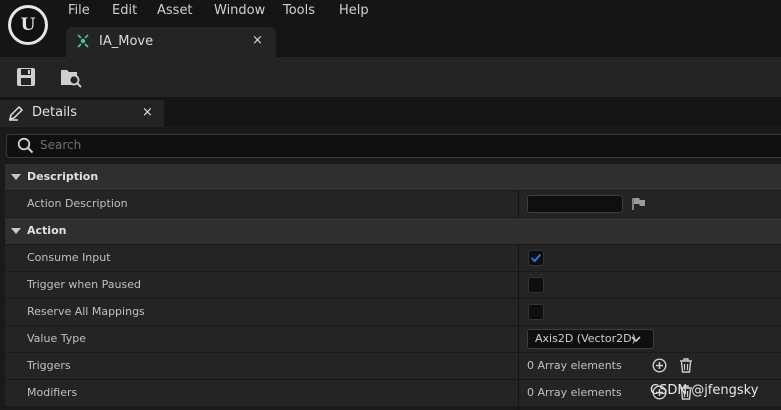  What do you see at coordinates (659, 365) in the screenshot?
I see `add-icon` at bounding box center [659, 365].